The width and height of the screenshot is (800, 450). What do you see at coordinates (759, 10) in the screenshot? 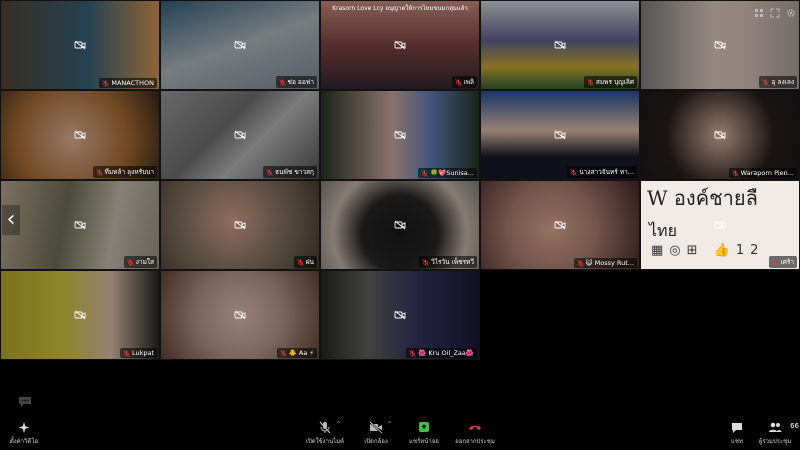
I see `grid-view-icon` at bounding box center [759, 10].